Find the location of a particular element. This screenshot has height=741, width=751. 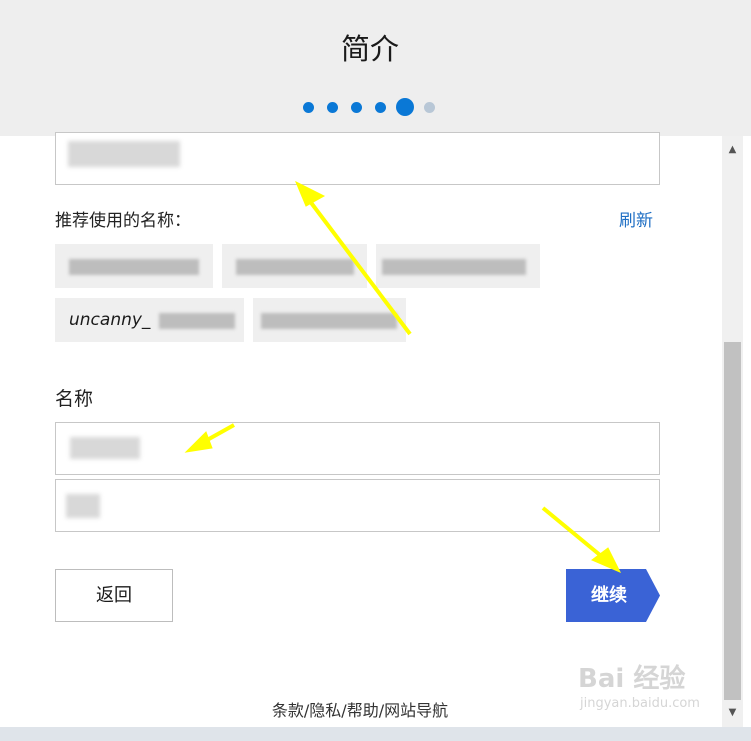

suggested-name-text: uncanny_ is located at coordinates (110, 320).